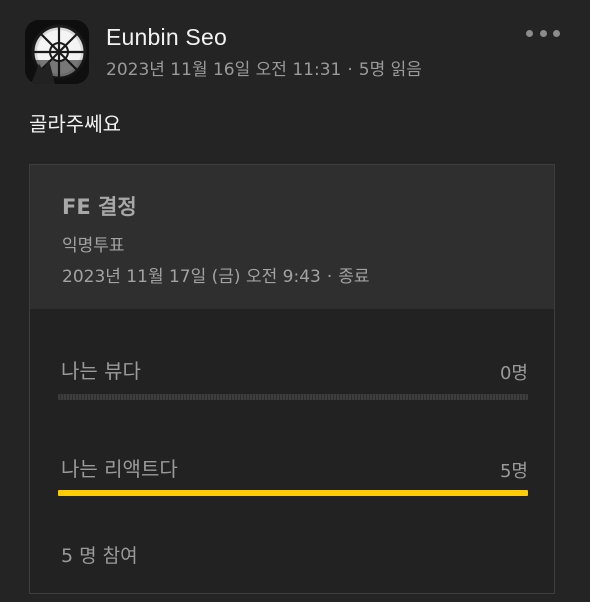  I want to click on poll-end-info: 2023년 11월 17일 (금) 오전 9:43 · 종료, so click(216, 274).